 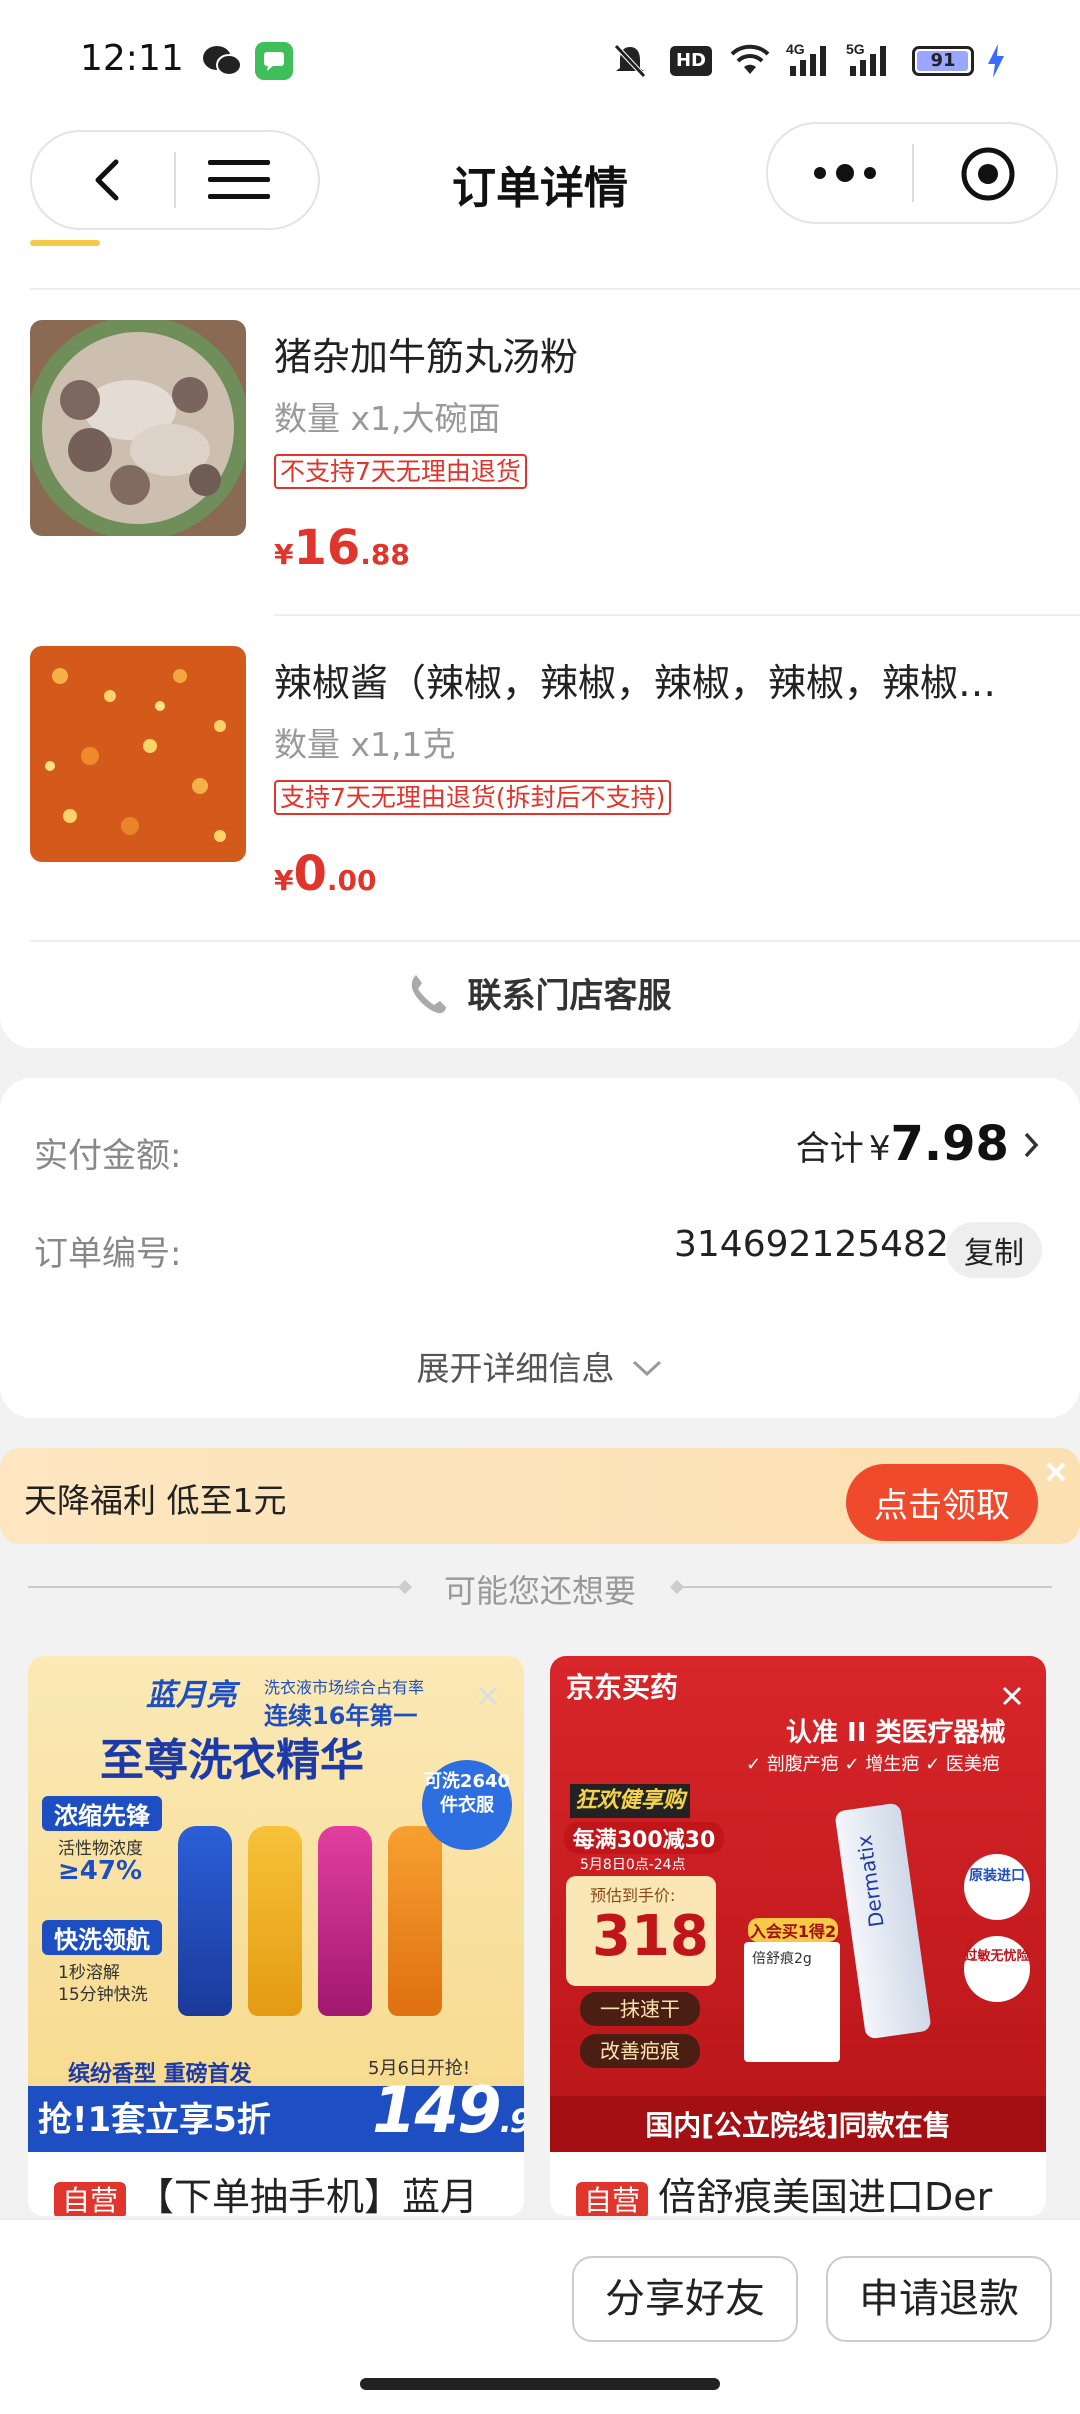 What do you see at coordinates (138, 428) in the screenshot?
I see `item-thumbnail-soup` at bounding box center [138, 428].